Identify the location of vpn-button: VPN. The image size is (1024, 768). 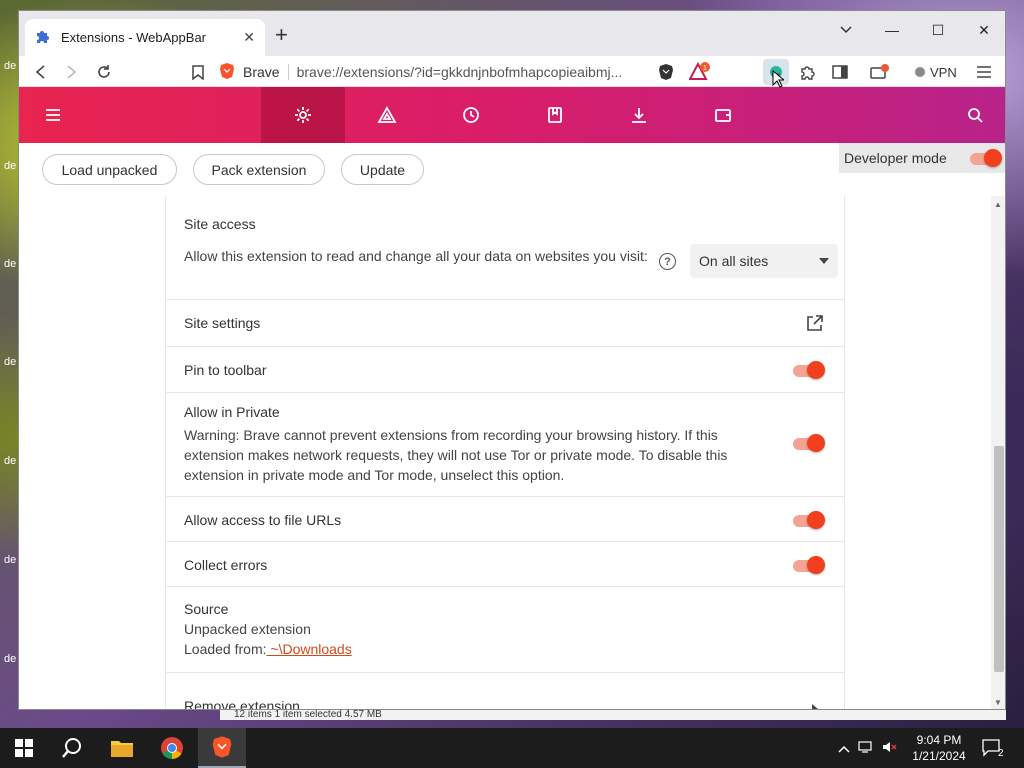
(936, 72).